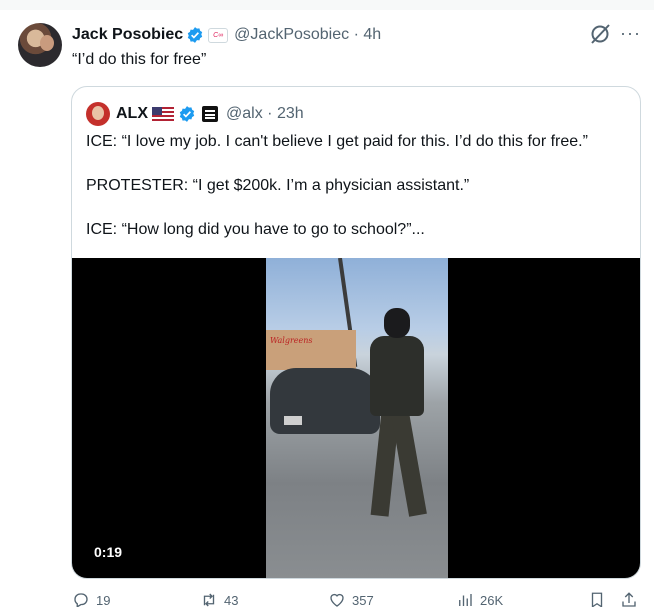  I want to click on reply-count: 19, so click(103, 599).